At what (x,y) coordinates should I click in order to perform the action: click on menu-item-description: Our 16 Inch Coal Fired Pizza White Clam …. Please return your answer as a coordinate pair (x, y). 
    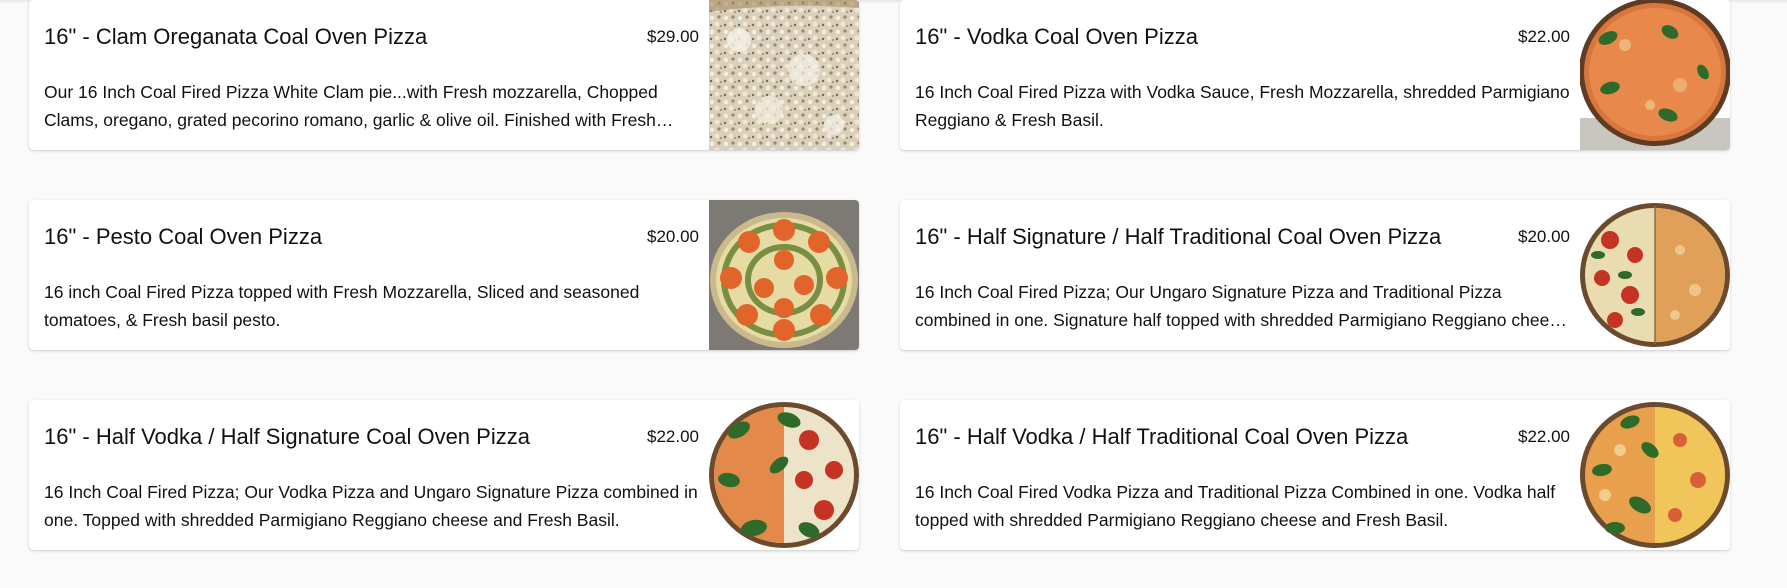
    Looking at the image, I should click on (351, 106).